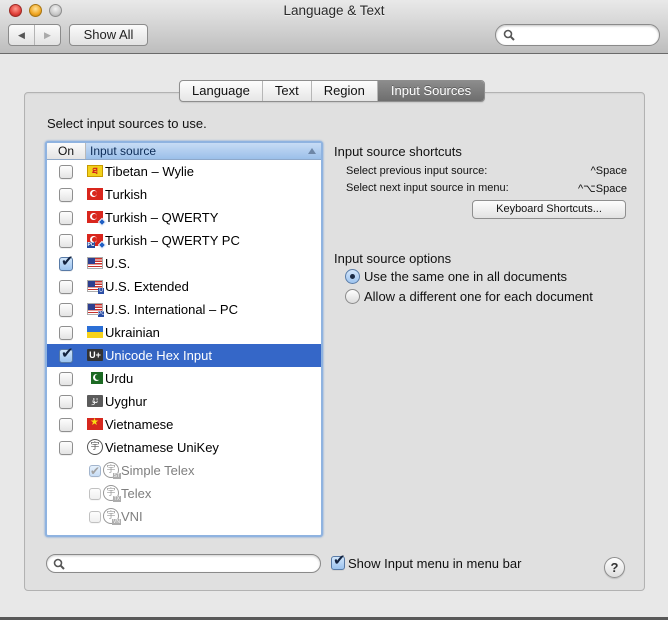  I want to click on forward-button: ▶, so click(47, 35).